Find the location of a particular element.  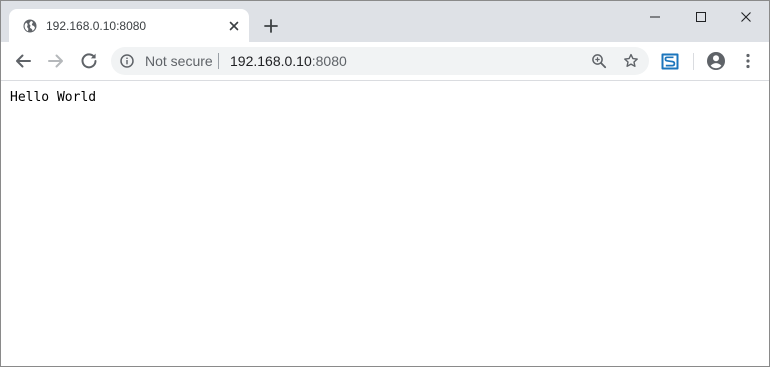

tab-active: 192.168.0.10:8080 is located at coordinates (129, 25).